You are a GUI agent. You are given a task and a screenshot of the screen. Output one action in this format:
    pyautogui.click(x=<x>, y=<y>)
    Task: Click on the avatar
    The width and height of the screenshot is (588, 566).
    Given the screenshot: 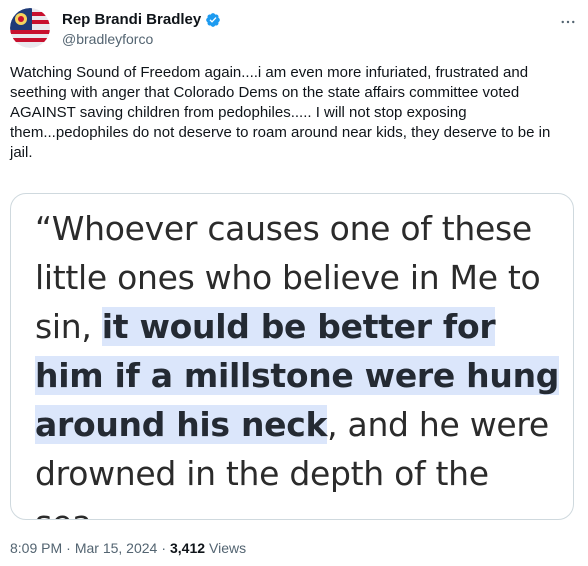 What is the action you would take?
    pyautogui.click(x=30, y=28)
    